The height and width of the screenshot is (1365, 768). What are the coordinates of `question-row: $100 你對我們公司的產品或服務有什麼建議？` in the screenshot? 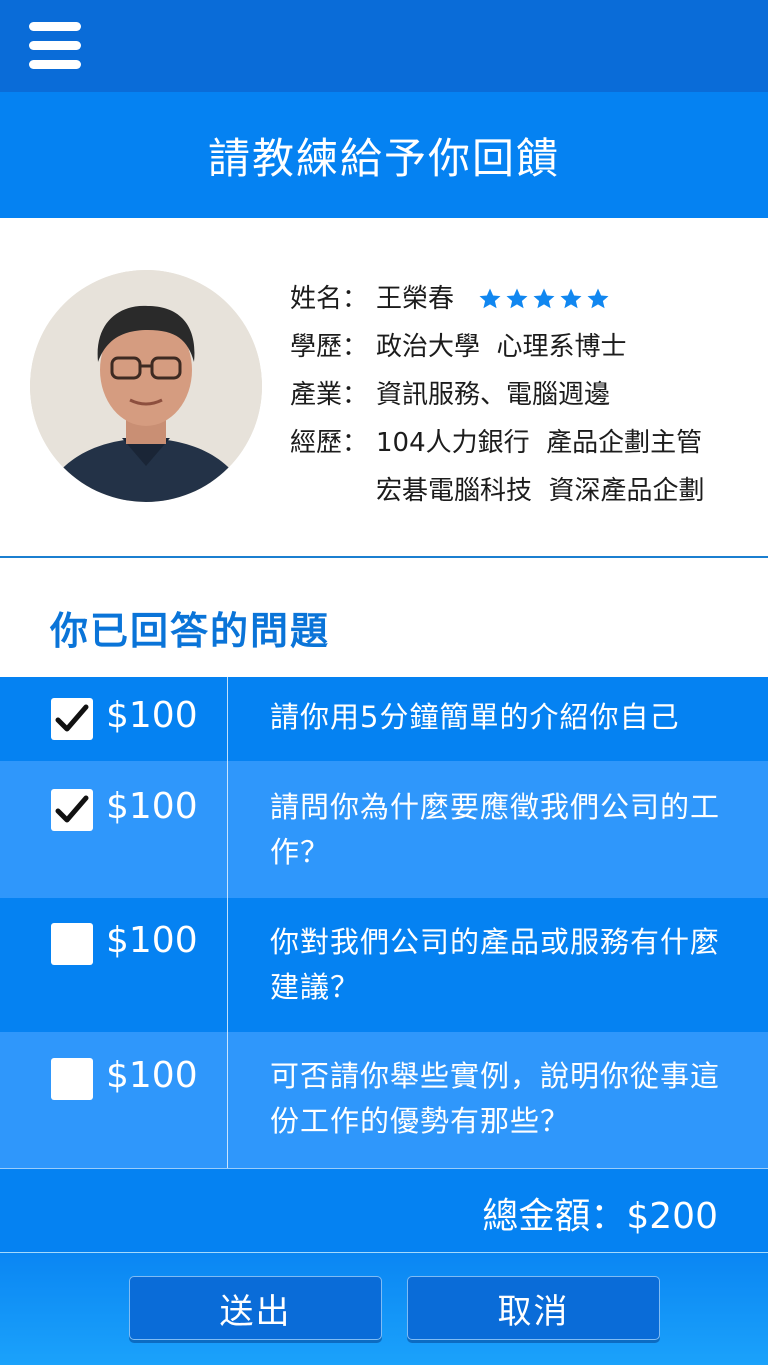 It's located at (384, 965).